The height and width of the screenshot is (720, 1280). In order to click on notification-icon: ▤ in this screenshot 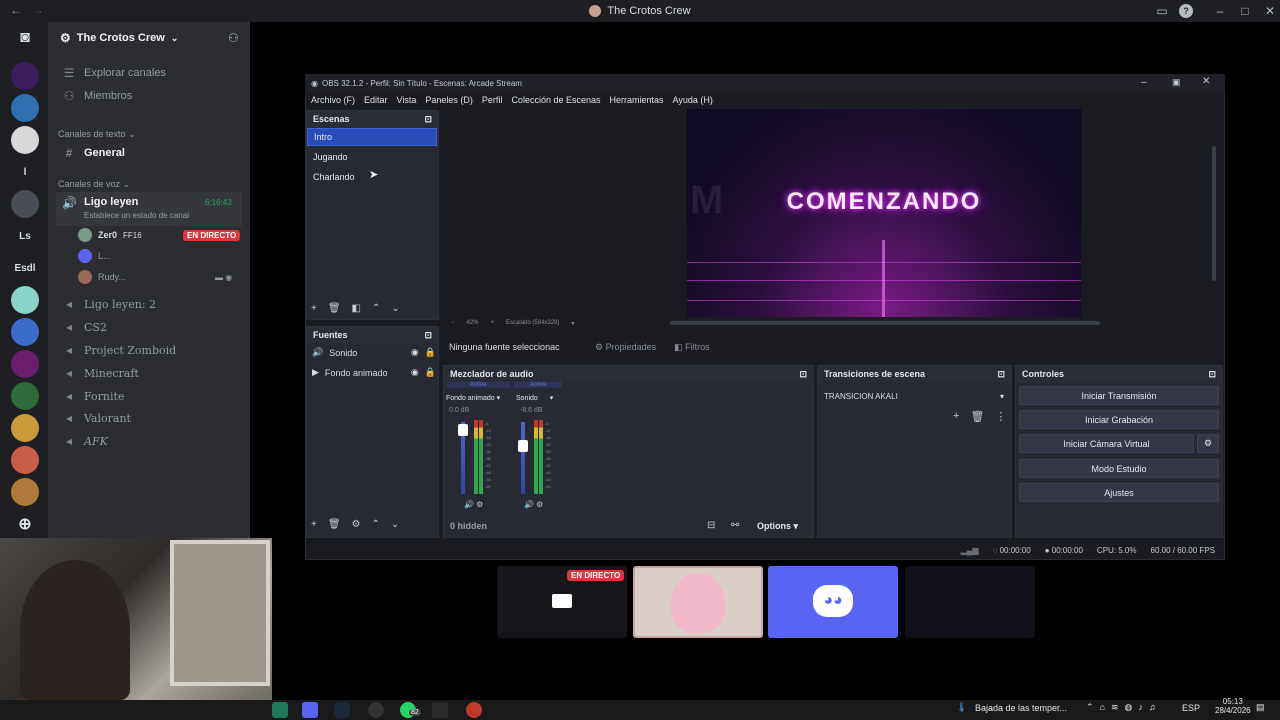, I will do `click(1260, 707)`.